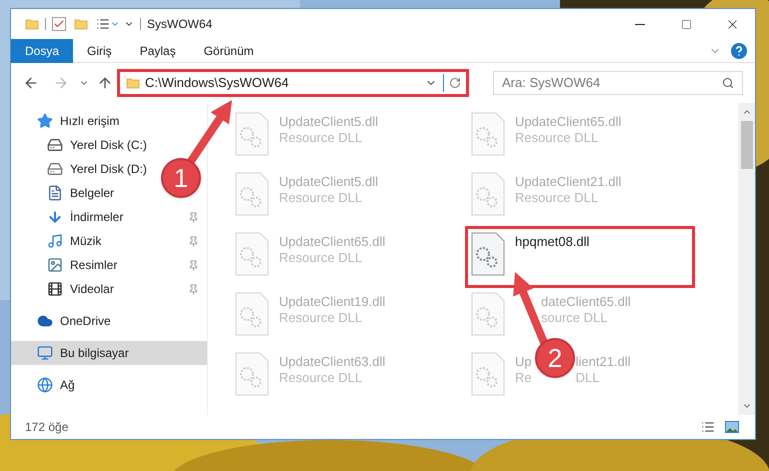 This screenshot has width=769, height=471. Describe the element at coordinates (612, 83) in the screenshot. I see `search-input: Ara: SysWOW64` at that location.